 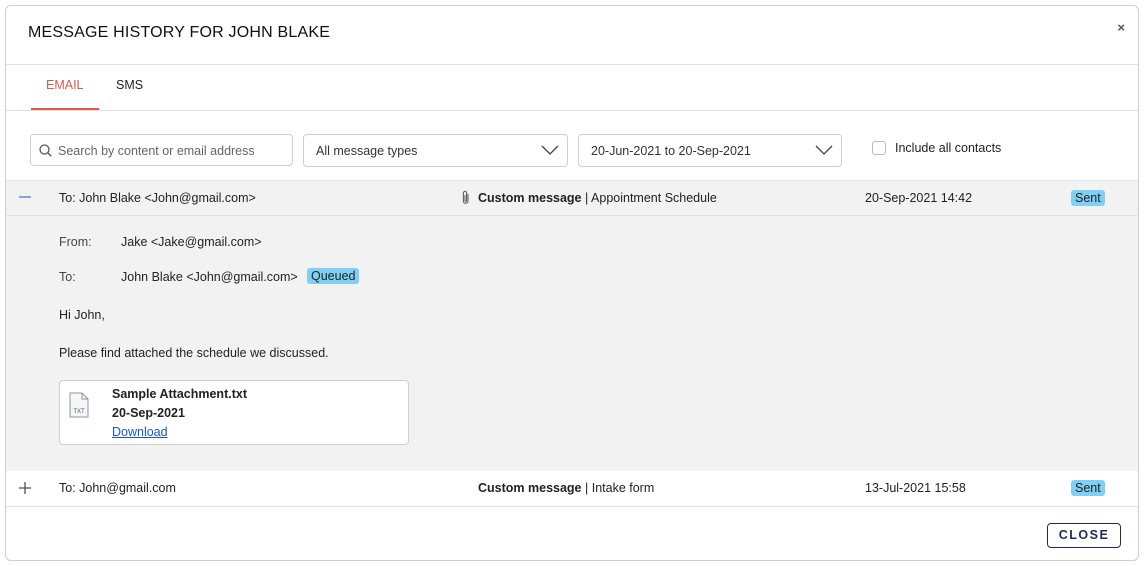 I want to click on header-divider, so click(x=572, y=64).